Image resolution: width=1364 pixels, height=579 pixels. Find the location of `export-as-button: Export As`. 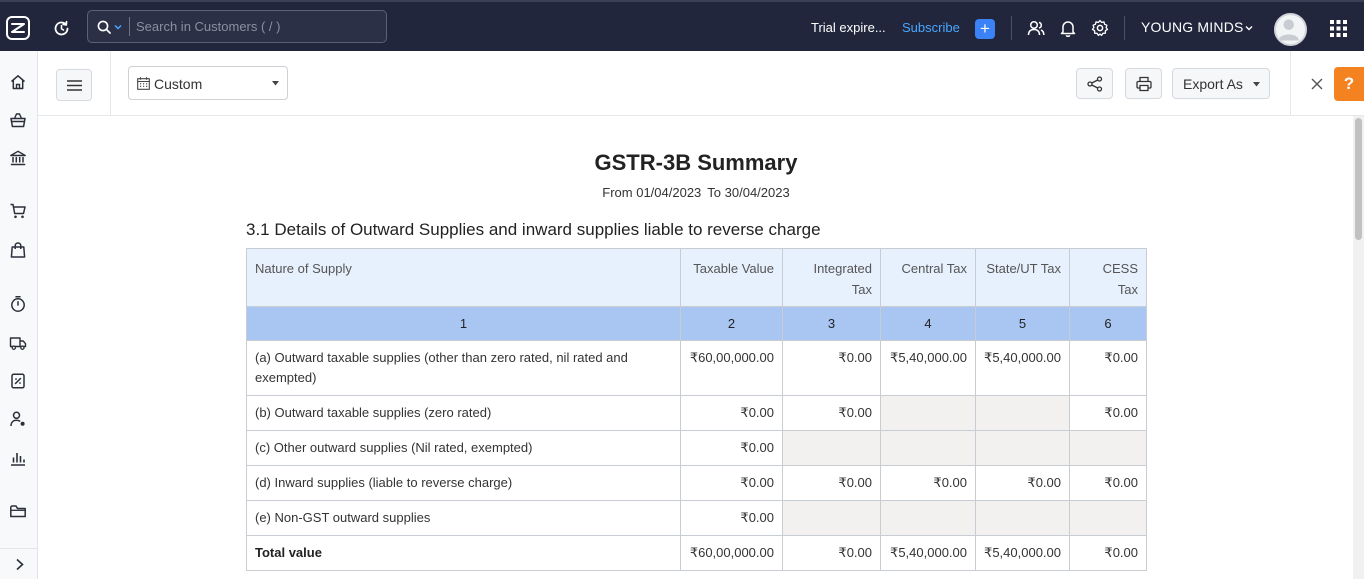

export-as-button: Export As is located at coordinates (1221, 83).